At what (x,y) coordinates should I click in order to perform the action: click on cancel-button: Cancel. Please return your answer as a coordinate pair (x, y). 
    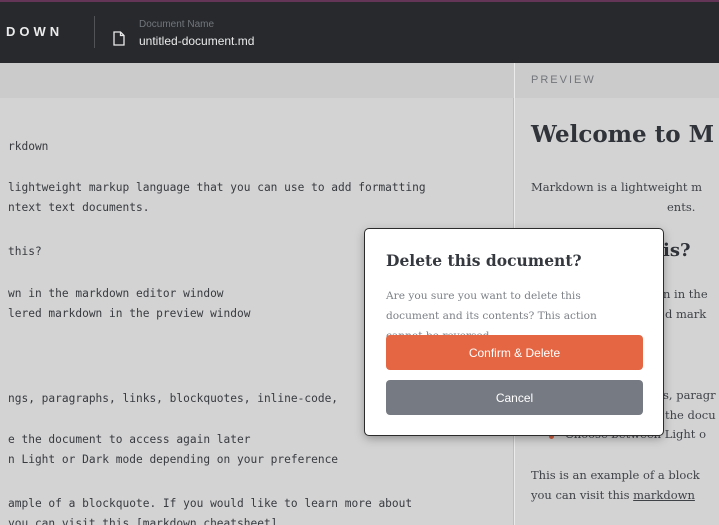
    Looking at the image, I should click on (514, 397).